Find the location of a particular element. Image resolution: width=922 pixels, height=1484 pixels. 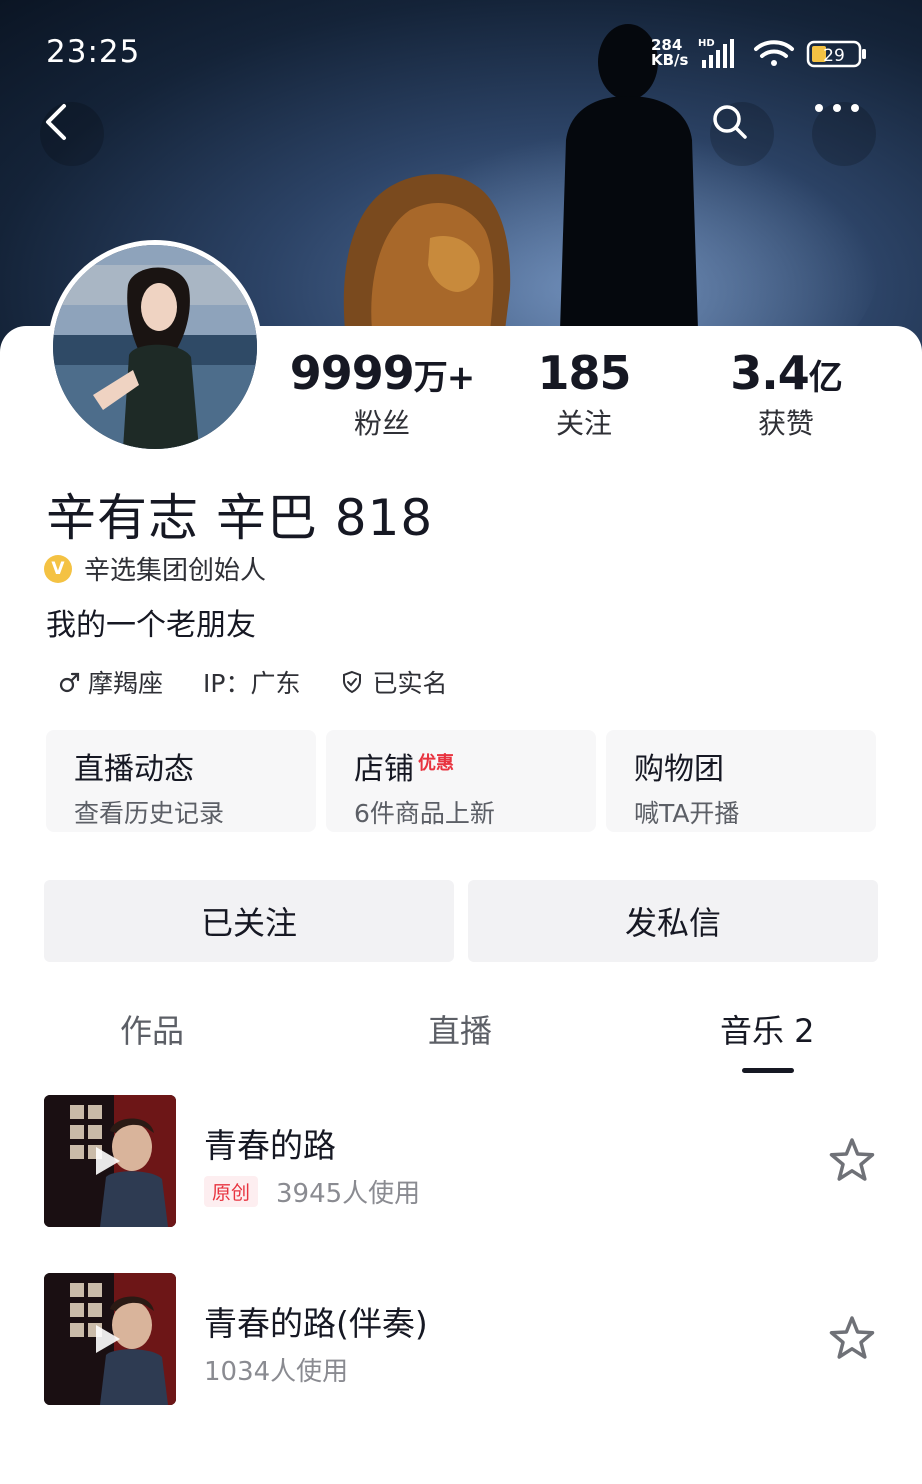

verified-badge-icon: V is located at coordinates (58, 568).